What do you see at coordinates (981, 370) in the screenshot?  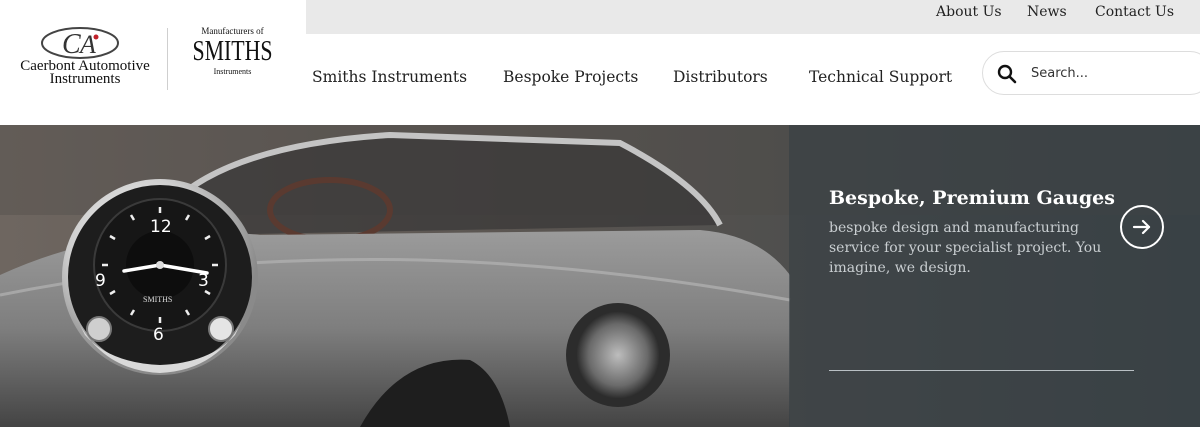 I see `hero-divider` at bounding box center [981, 370].